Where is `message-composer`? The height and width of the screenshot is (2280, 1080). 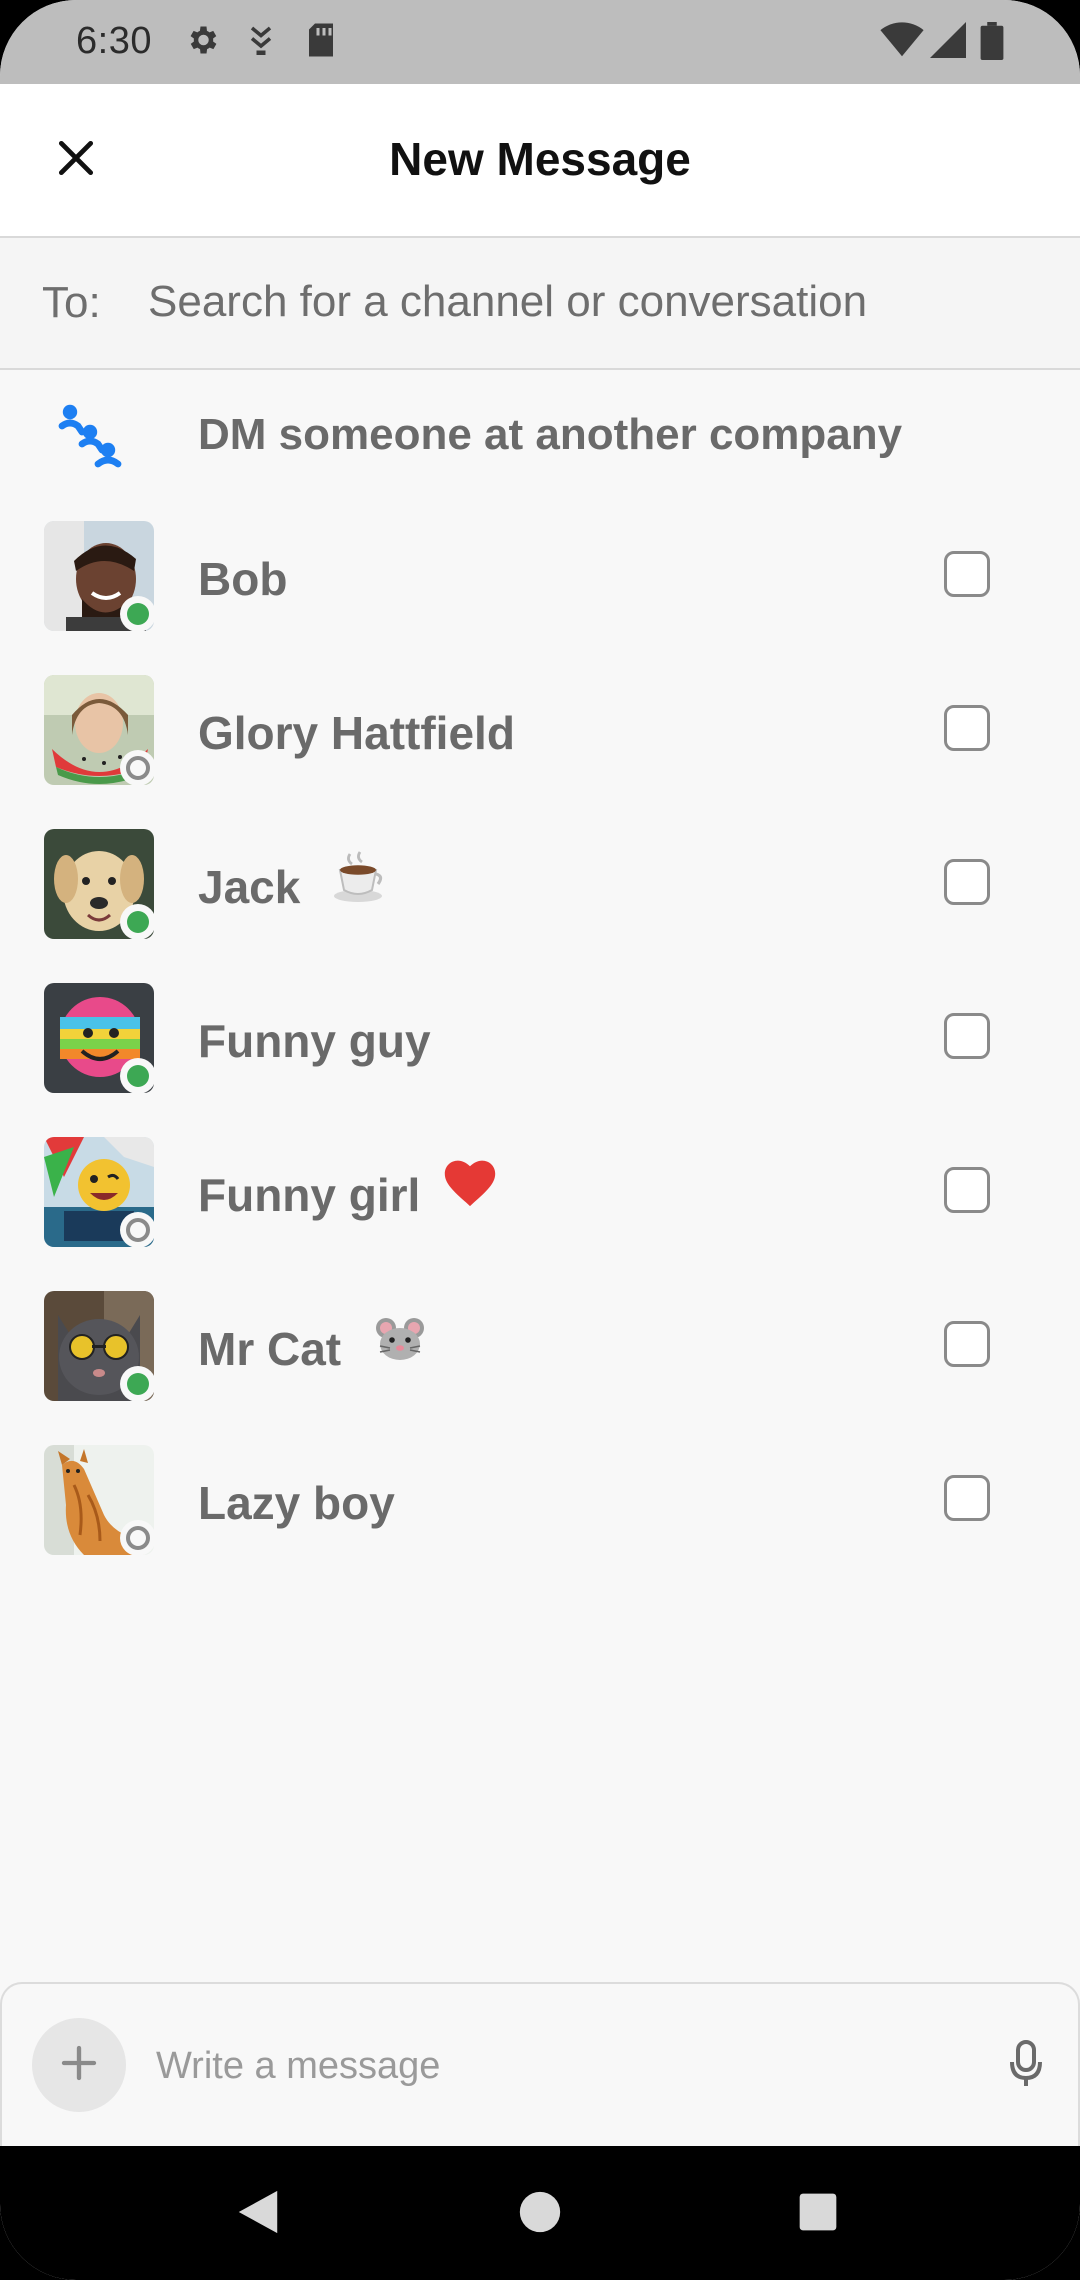 message-composer is located at coordinates (540, 2064).